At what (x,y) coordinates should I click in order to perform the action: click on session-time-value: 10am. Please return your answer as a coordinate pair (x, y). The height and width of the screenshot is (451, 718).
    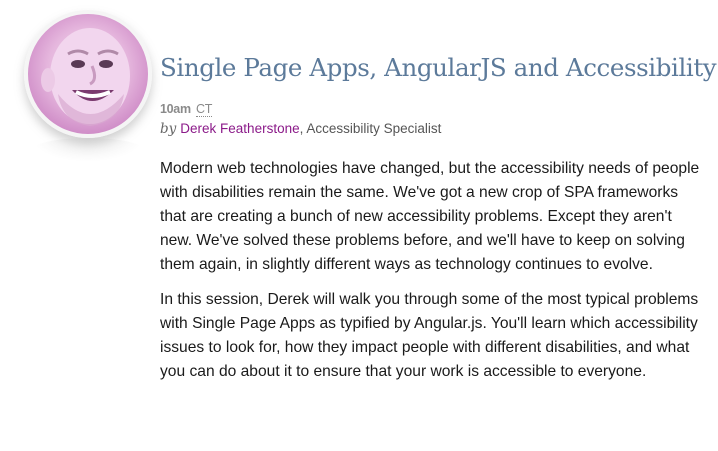
    Looking at the image, I should click on (175, 109).